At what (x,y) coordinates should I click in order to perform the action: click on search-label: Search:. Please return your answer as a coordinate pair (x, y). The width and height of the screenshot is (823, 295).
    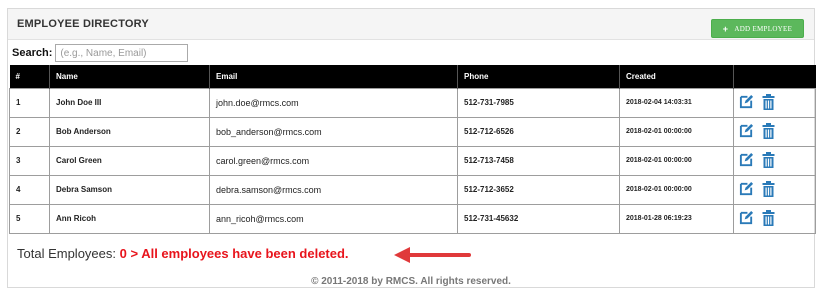
    Looking at the image, I should click on (32, 53).